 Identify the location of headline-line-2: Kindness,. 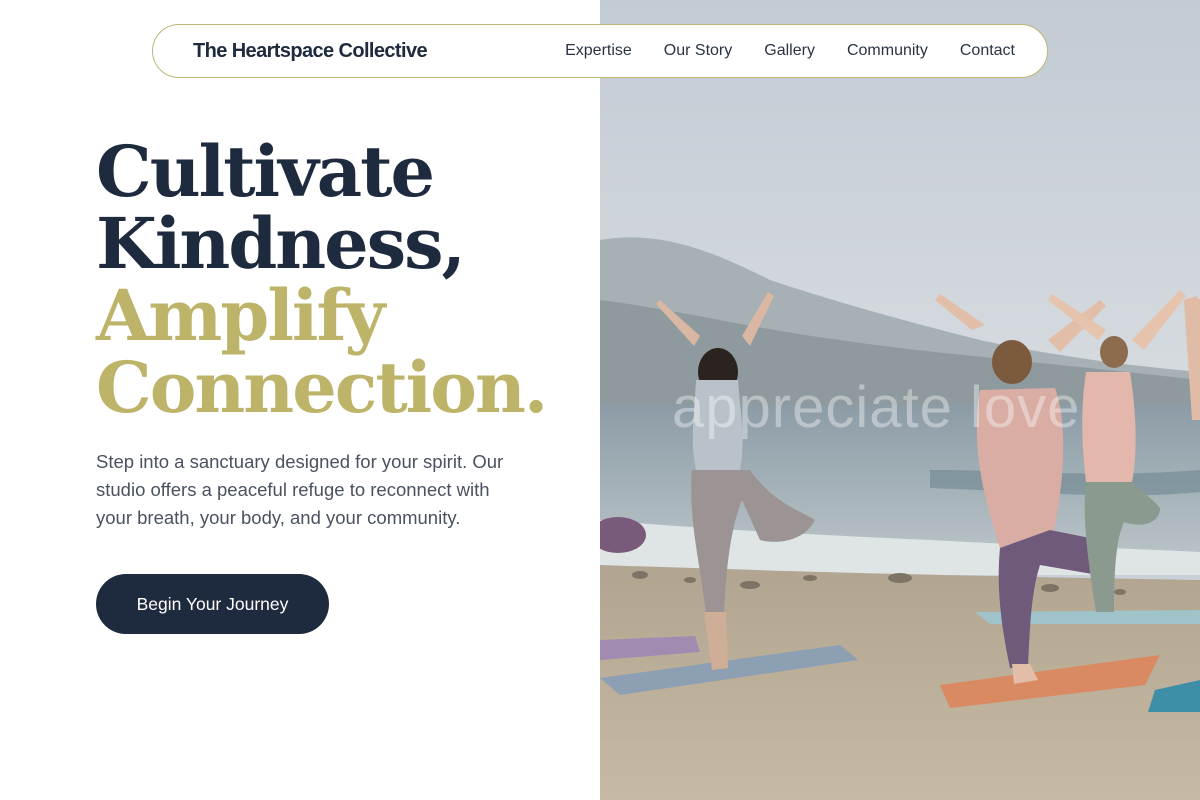
(281, 243).